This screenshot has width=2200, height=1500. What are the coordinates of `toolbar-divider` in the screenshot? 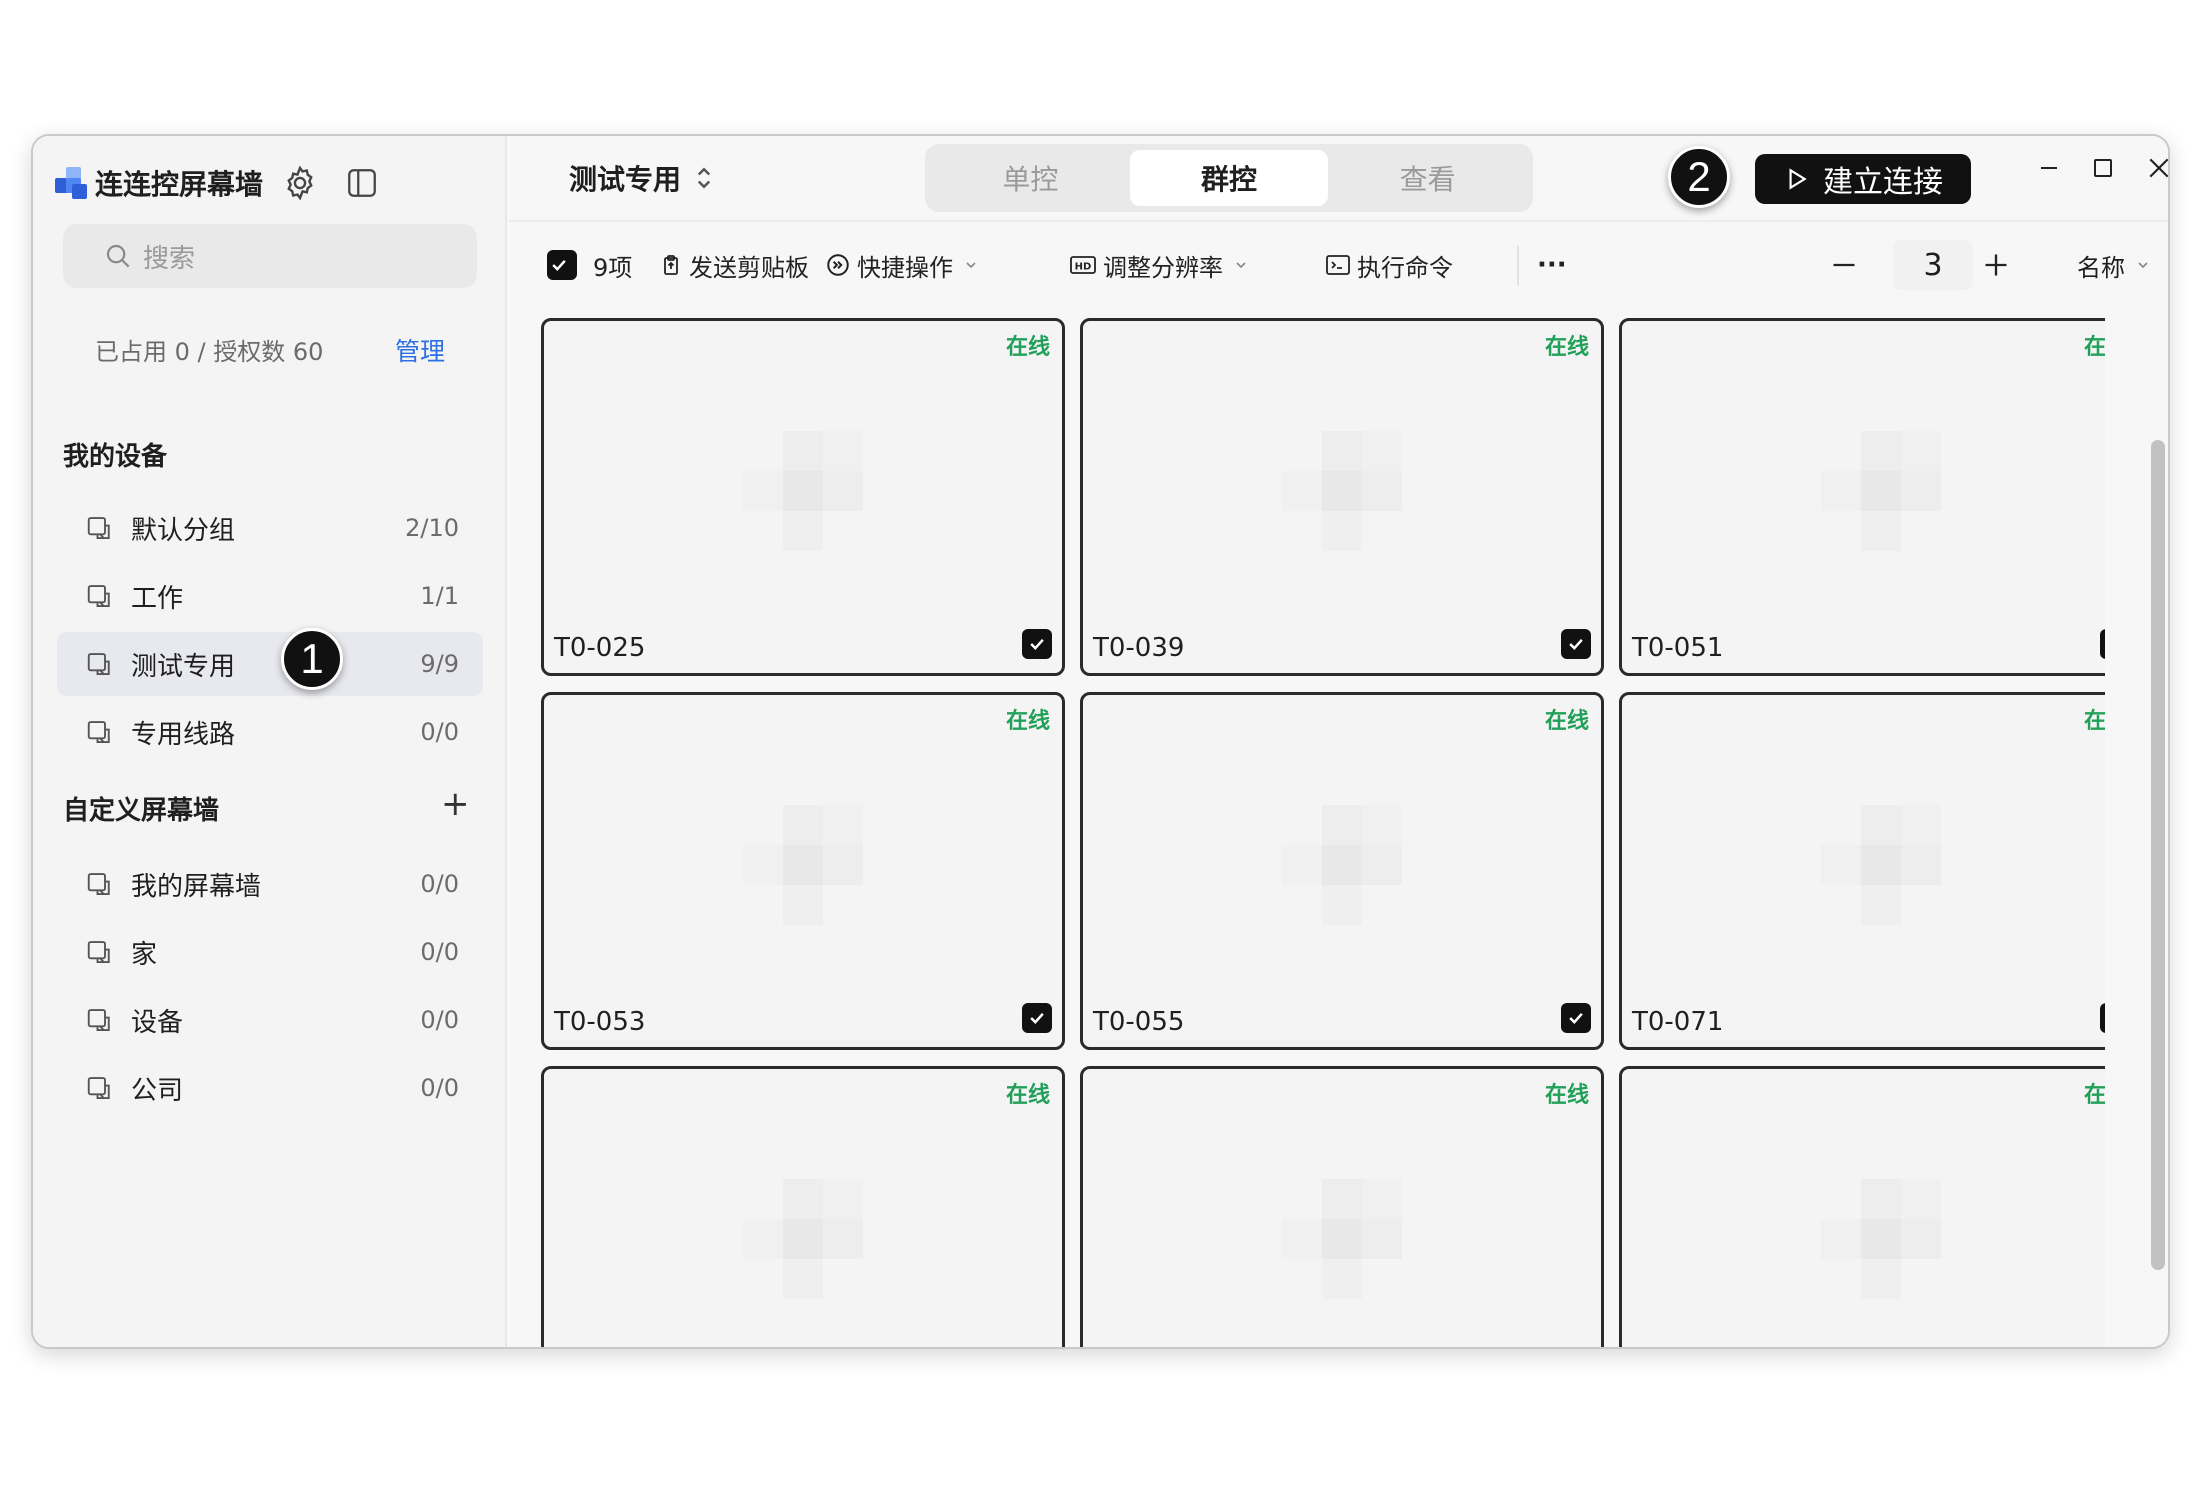 It's located at (1518, 266).